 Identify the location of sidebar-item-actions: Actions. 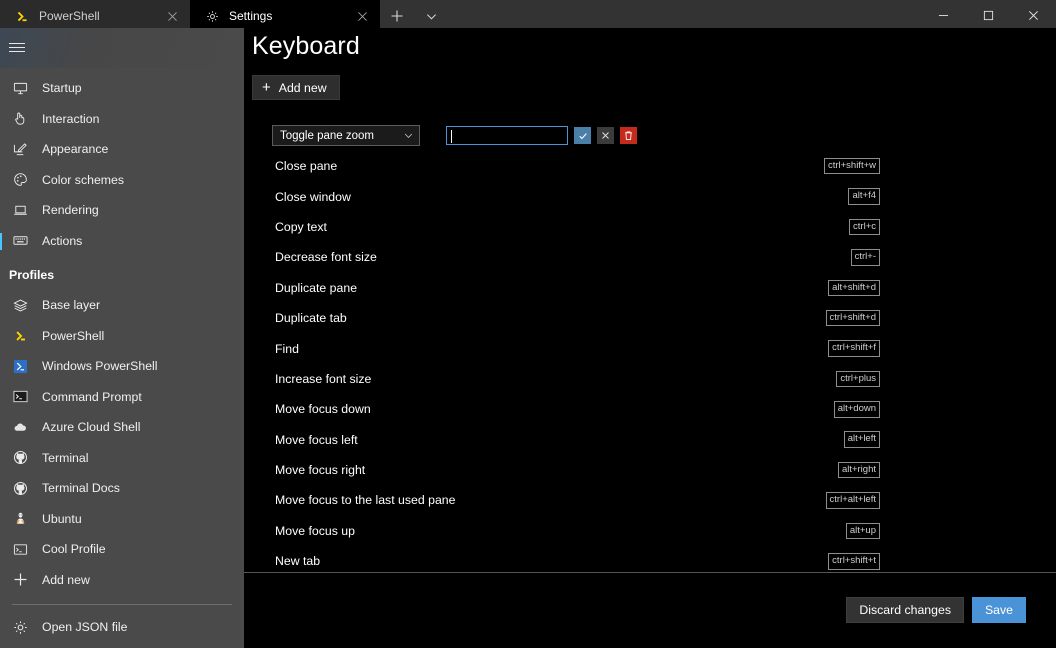
(122, 241).